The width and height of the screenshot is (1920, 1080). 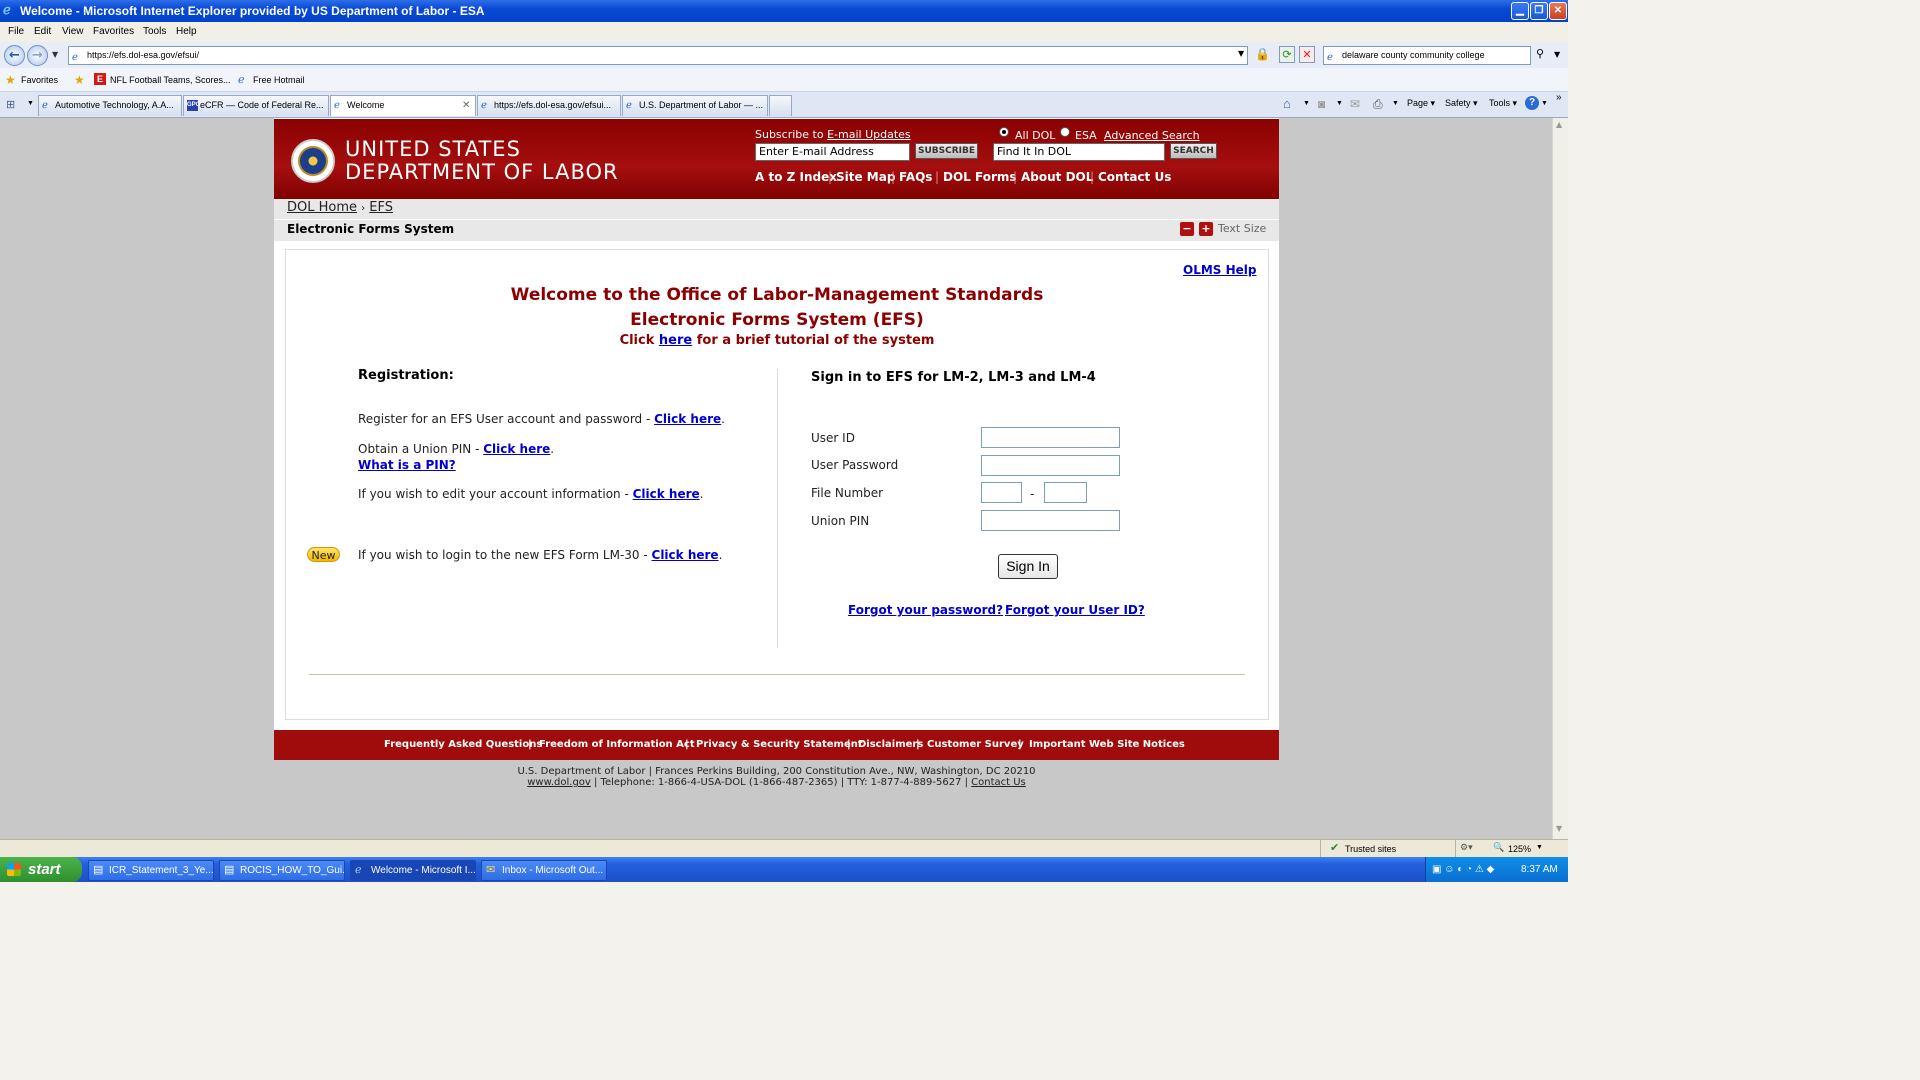 What do you see at coordinates (1206, 229) in the screenshot?
I see `increase-text-size-icon: +` at bounding box center [1206, 229].